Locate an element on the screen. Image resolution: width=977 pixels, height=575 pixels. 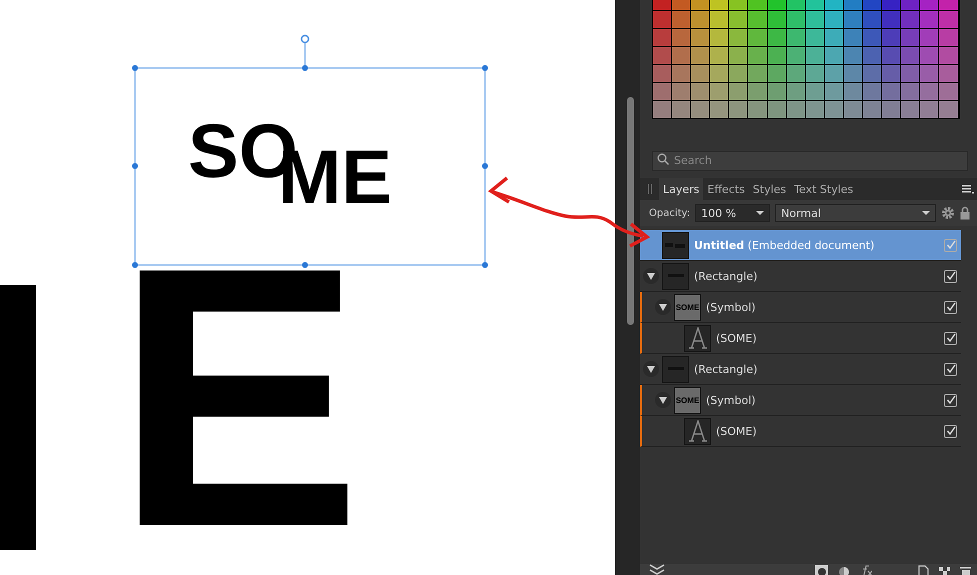
checkerboard-icon is located at coordinates (944, 570).